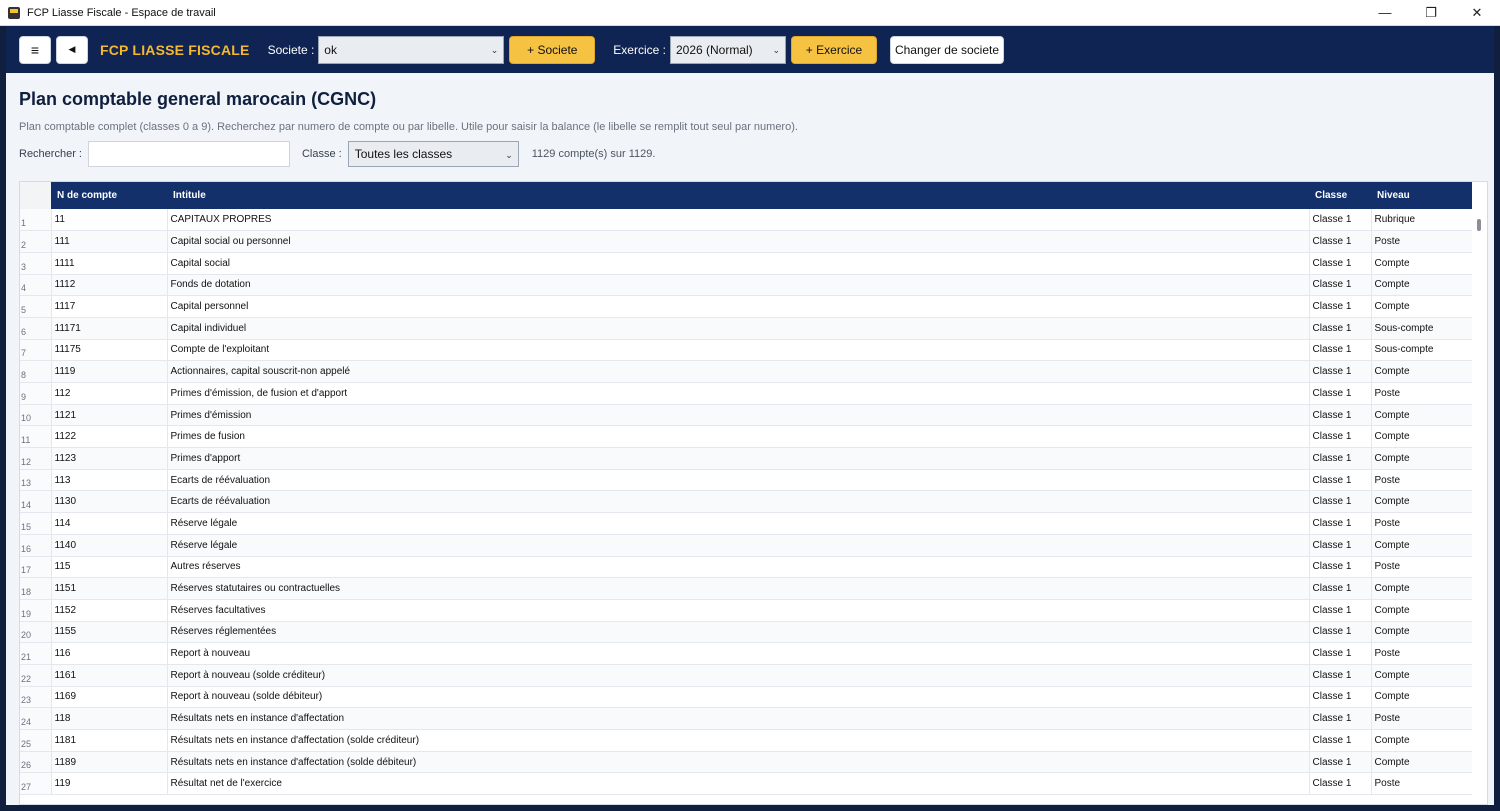 Image resolution: width=1500 pixels, height=811 pixels. Describe the element at coordinates (188, 154) in the screenshot. I see `search-input` at that location.